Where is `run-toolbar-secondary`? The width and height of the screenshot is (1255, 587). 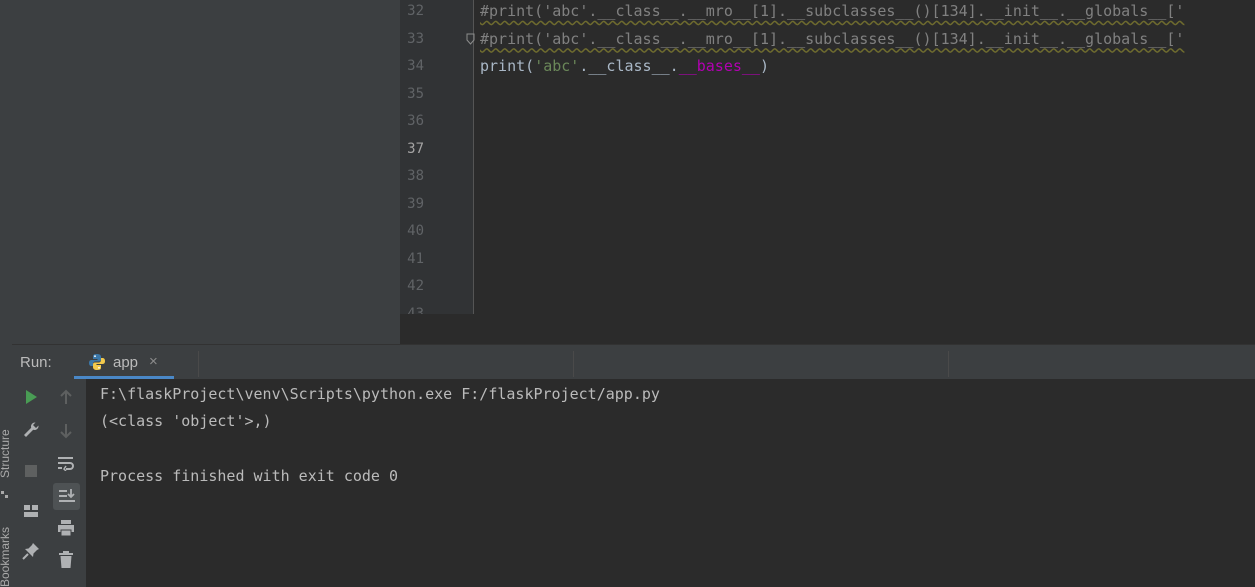
run-toolbar-secondary is located at coordinates (67, 483).